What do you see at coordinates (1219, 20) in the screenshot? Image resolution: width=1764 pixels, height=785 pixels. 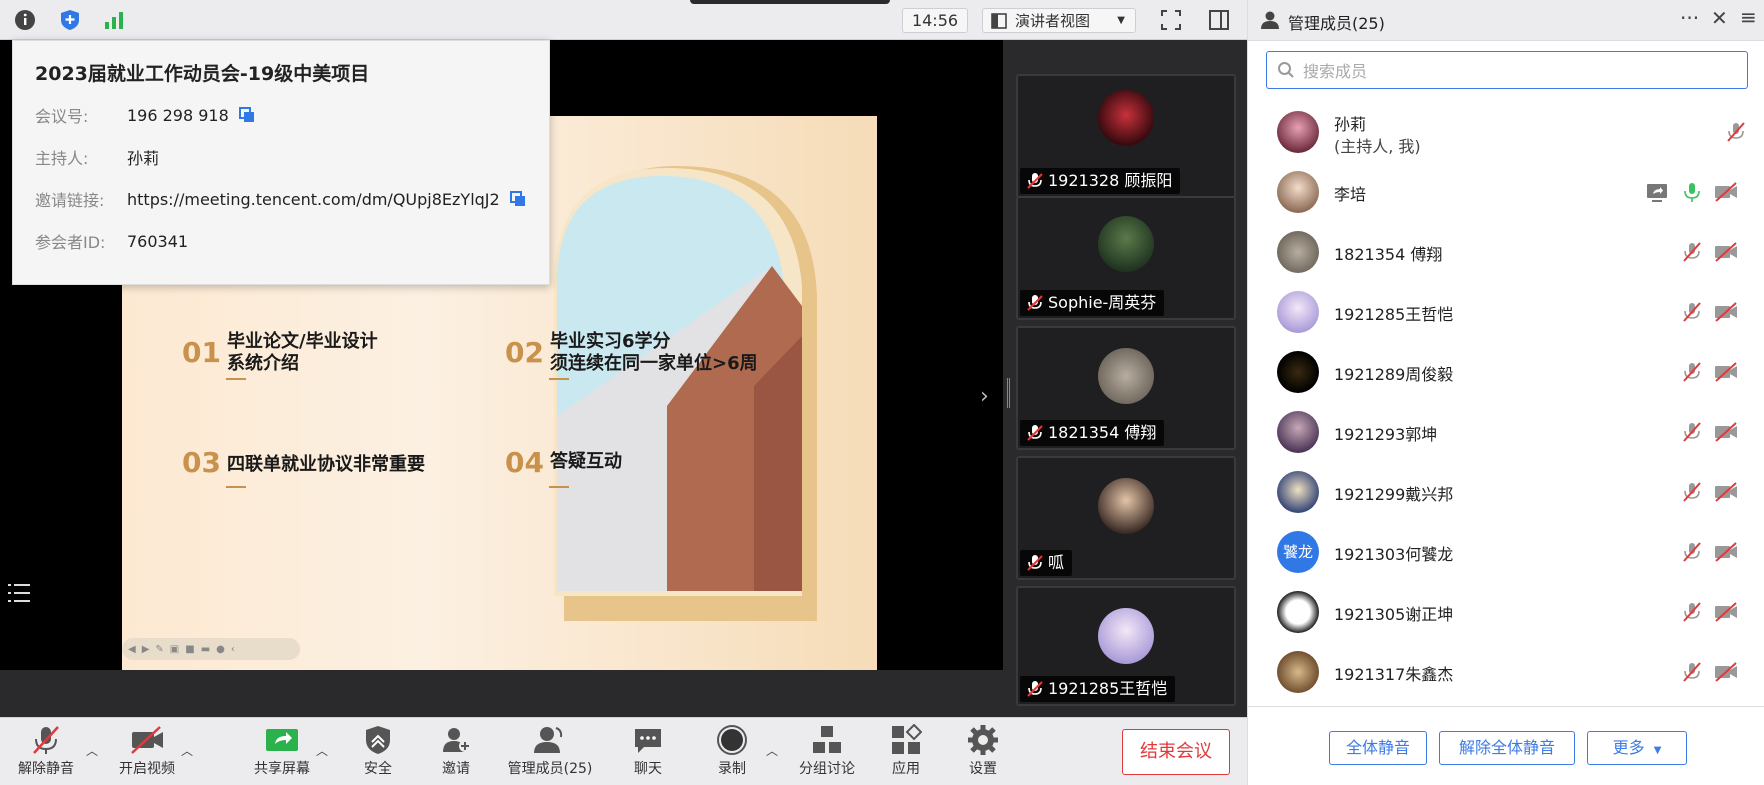 I see `sidebar-toggle-icon` at bounding box center [1219, 20].